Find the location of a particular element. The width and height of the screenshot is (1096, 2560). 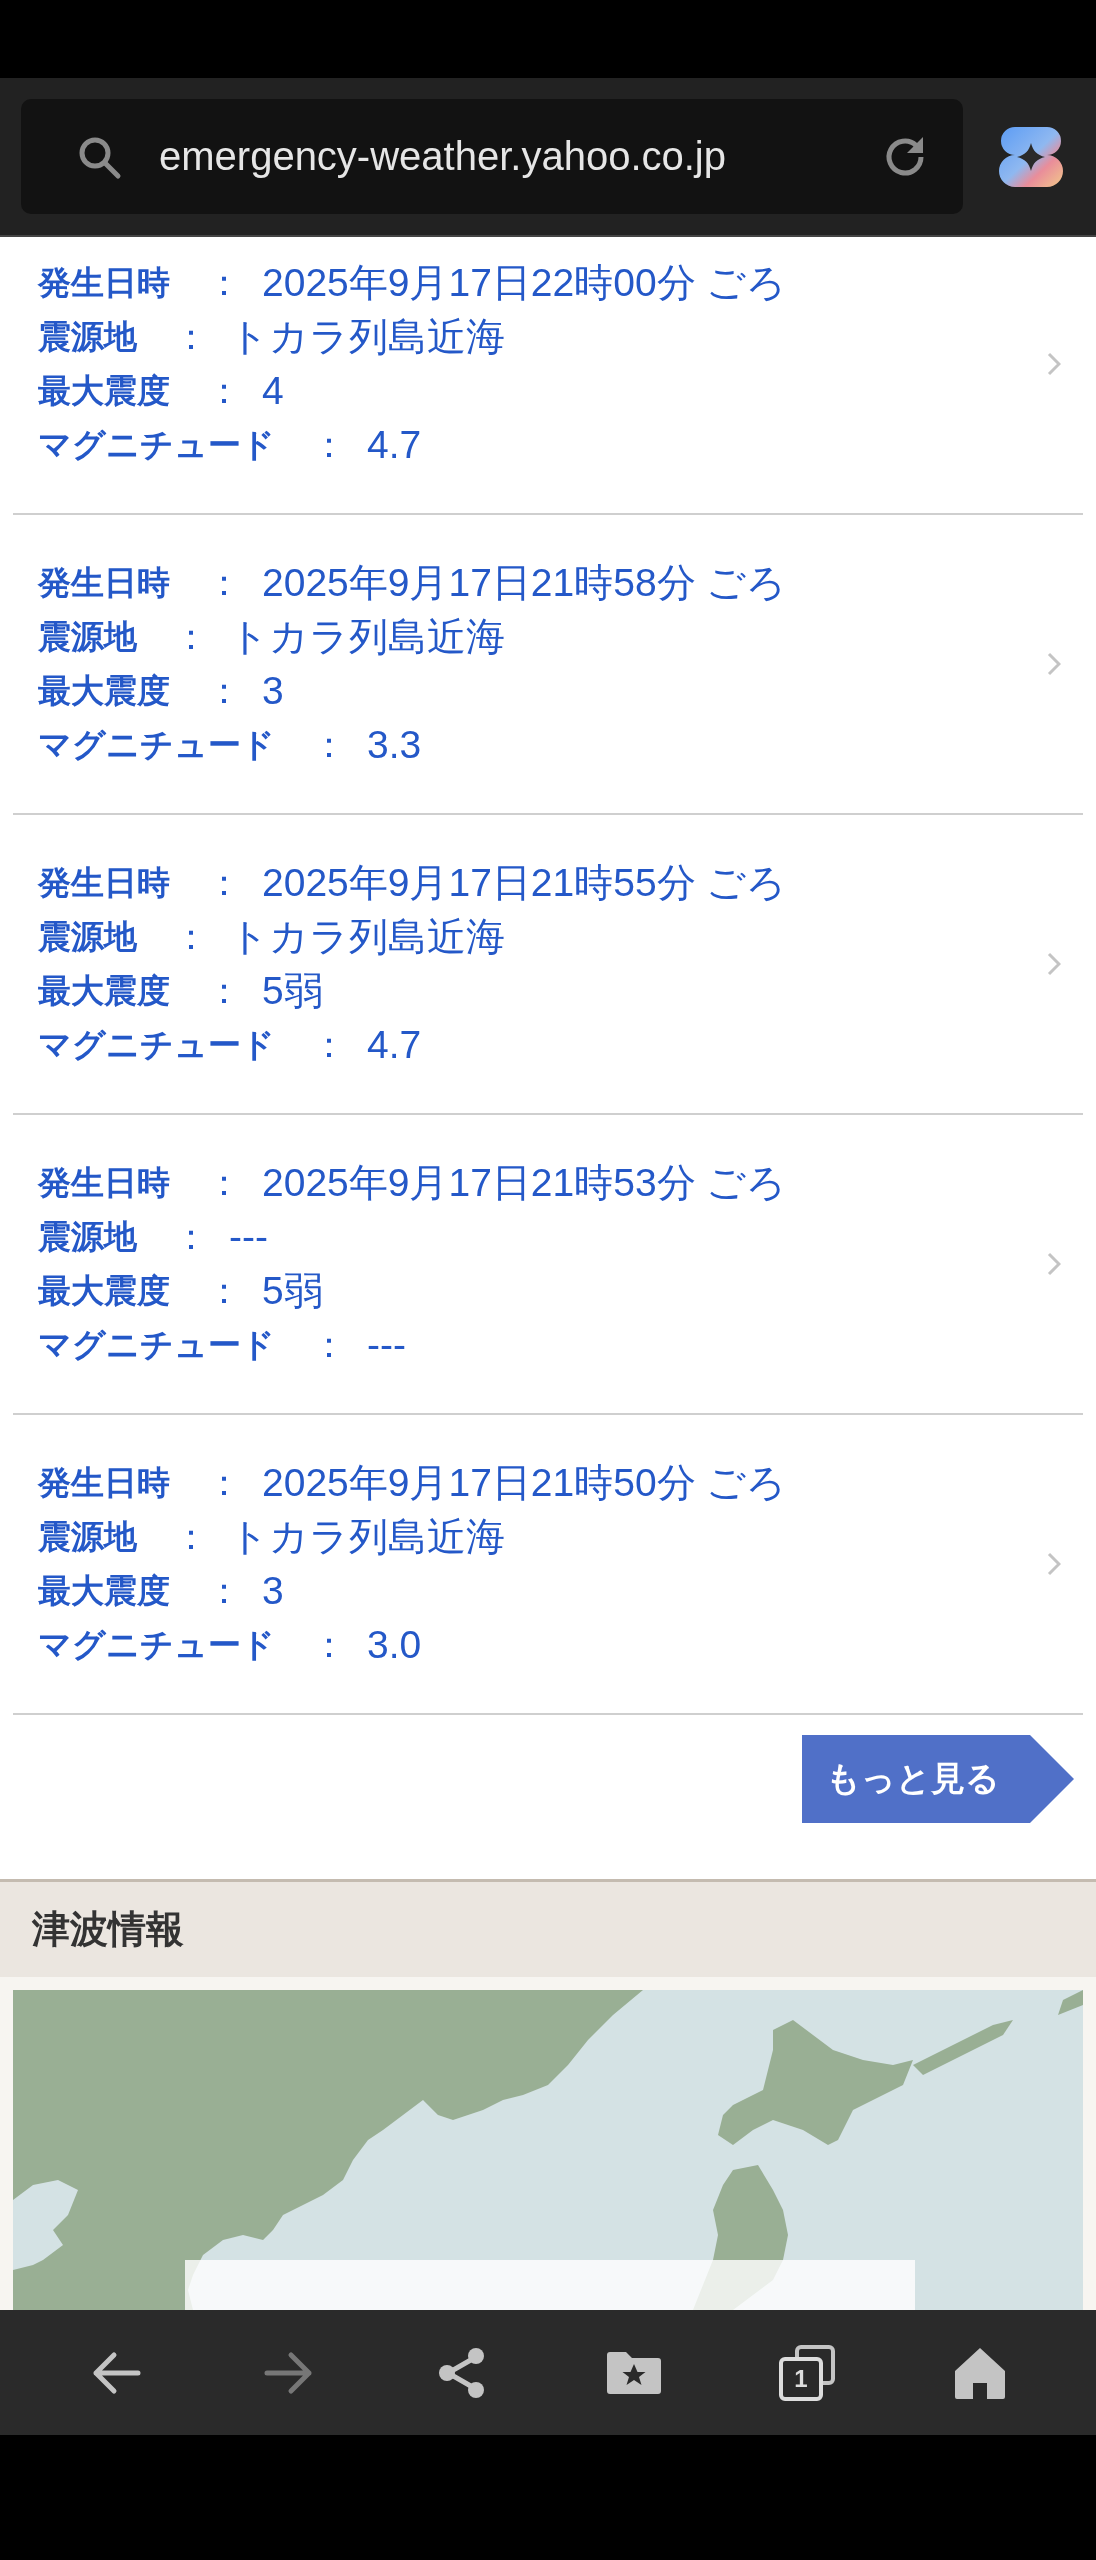

earthquake-list-item: 発生日時 ： 2025年9月17日21時55分 ごろ 震源地 ： トカラ列島近海 最大震度 ： 5弱 マグニチュード ： 4.7 is located at coordinates (548, 965).